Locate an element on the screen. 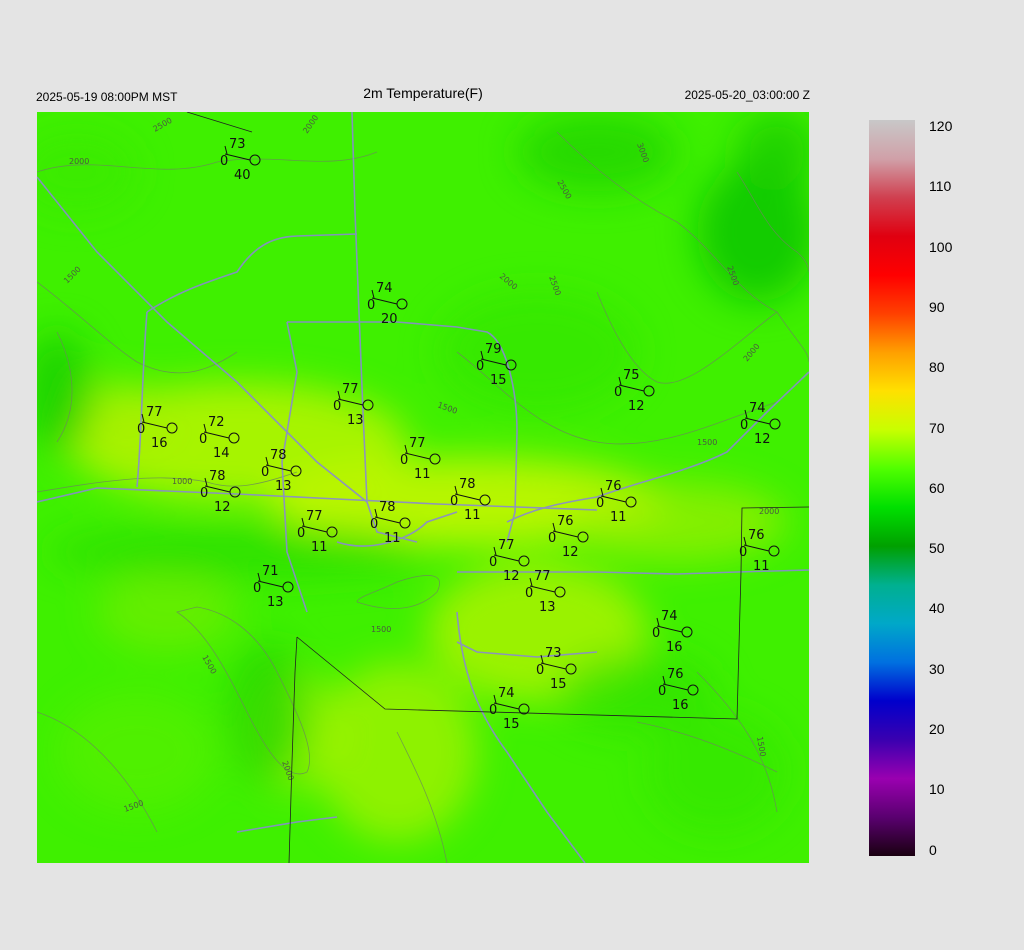 This screenshot has height=950, width=1024. colorbar-tick-label: 10 is located at coordinates (937, 789).